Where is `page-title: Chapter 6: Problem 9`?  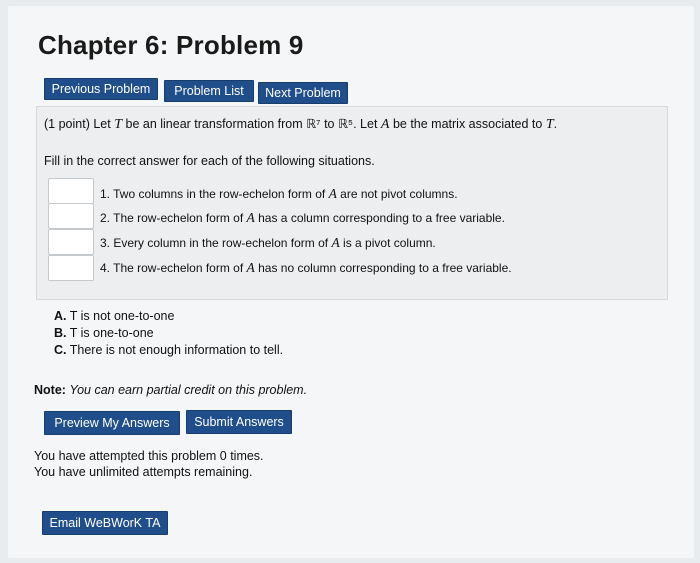 page-title: Chapter 6: Problem 9 is located at coordinates (171, 45).